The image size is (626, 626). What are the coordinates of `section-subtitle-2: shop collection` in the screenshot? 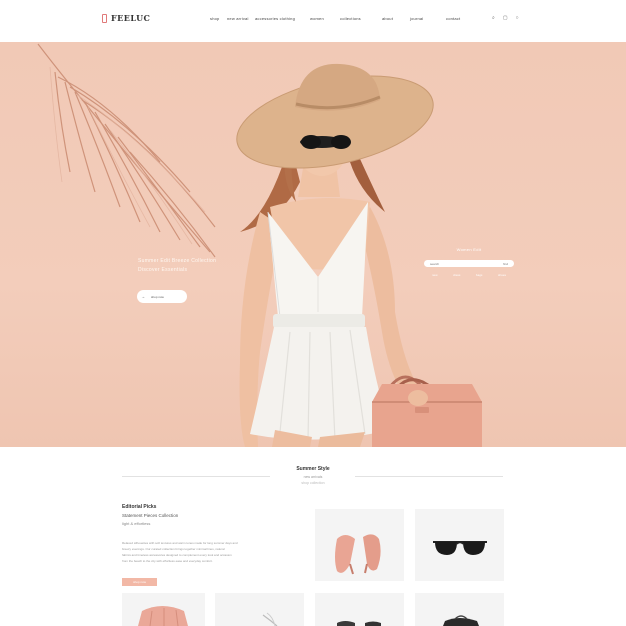 It's located at (313, 483).